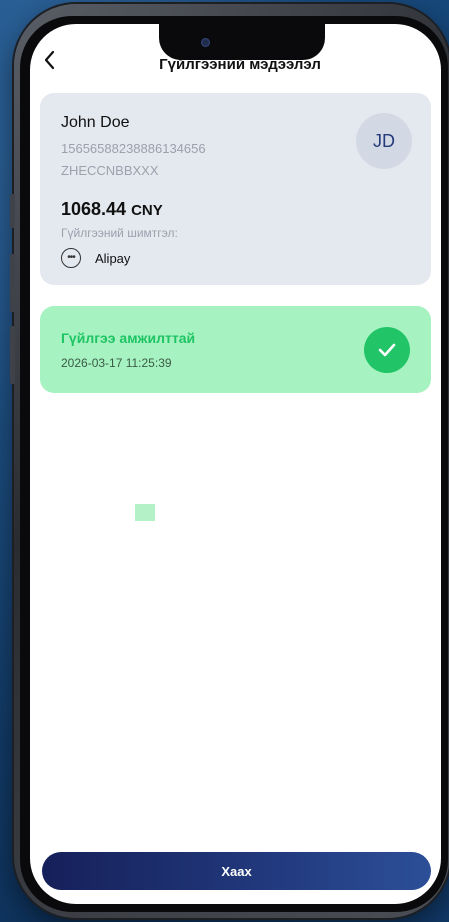  I want to click on chevron-left-icon, so click(49, 60).